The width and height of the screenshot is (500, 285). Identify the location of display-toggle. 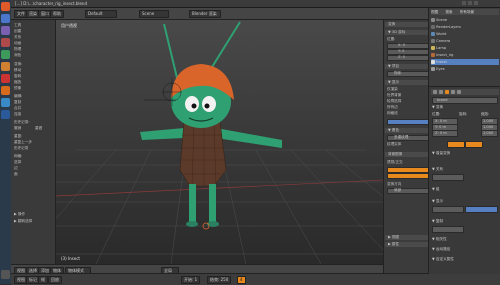
(481, 209).